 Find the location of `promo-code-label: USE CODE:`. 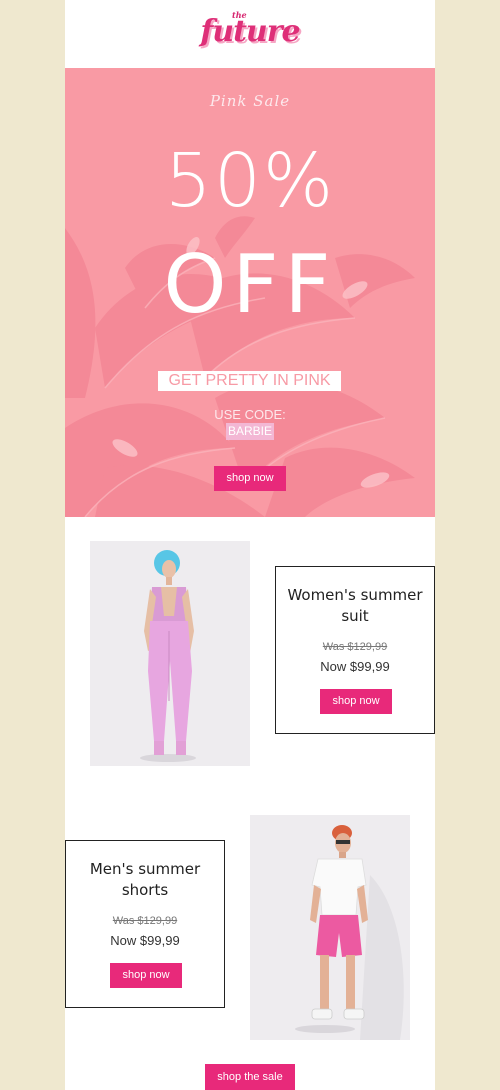

promo-code-label: USE CODE: is located at coordinates (250, 414).